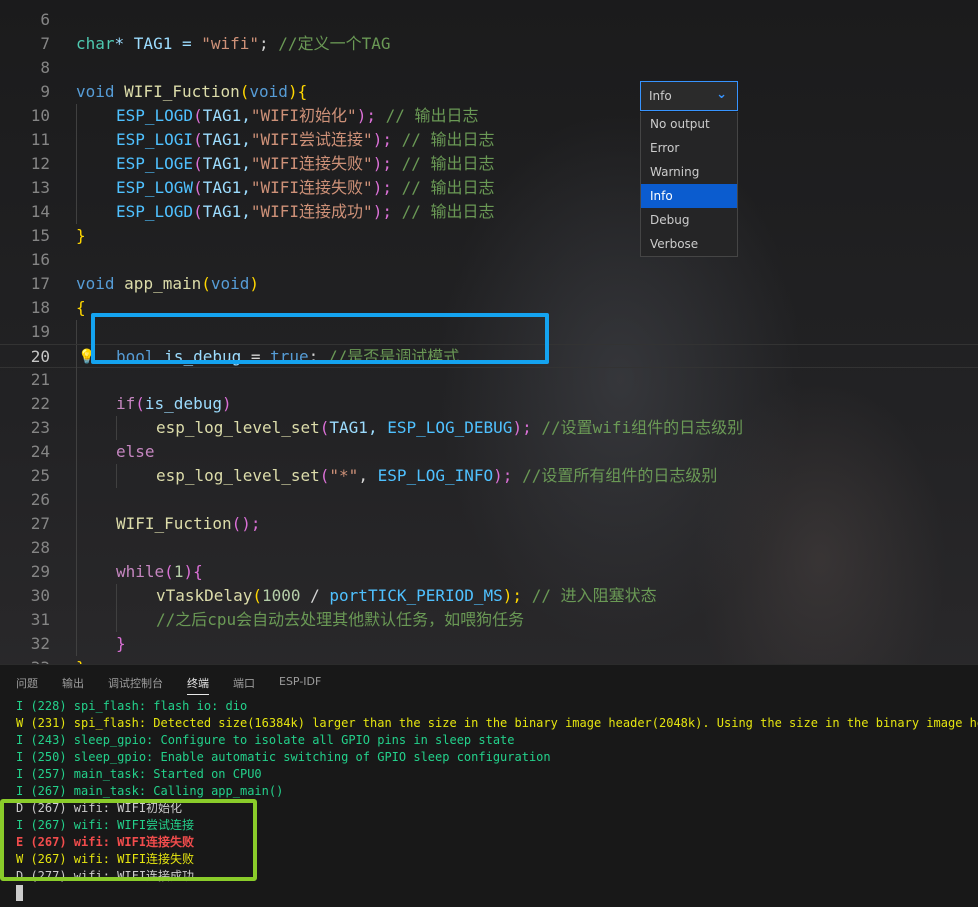  I want to click on code-line-21: 21, so click(489, 380).